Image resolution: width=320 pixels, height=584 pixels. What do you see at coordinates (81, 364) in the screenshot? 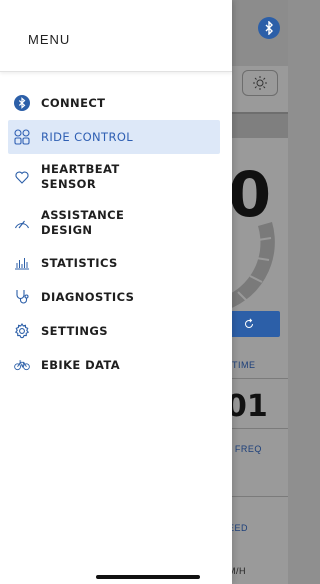
I see `menu-item-label: EBIKE DATA` at bounding box center [81, 364].